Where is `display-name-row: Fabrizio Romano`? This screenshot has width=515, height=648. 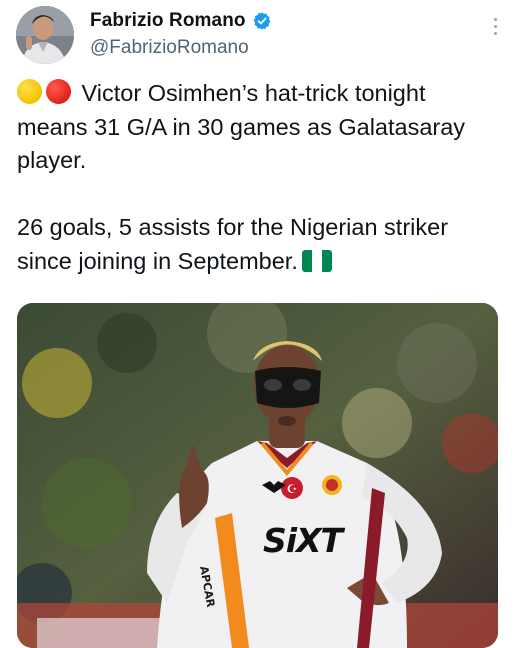 display-name-row: Fabrizio Romano is located at coordinates (181, 21).